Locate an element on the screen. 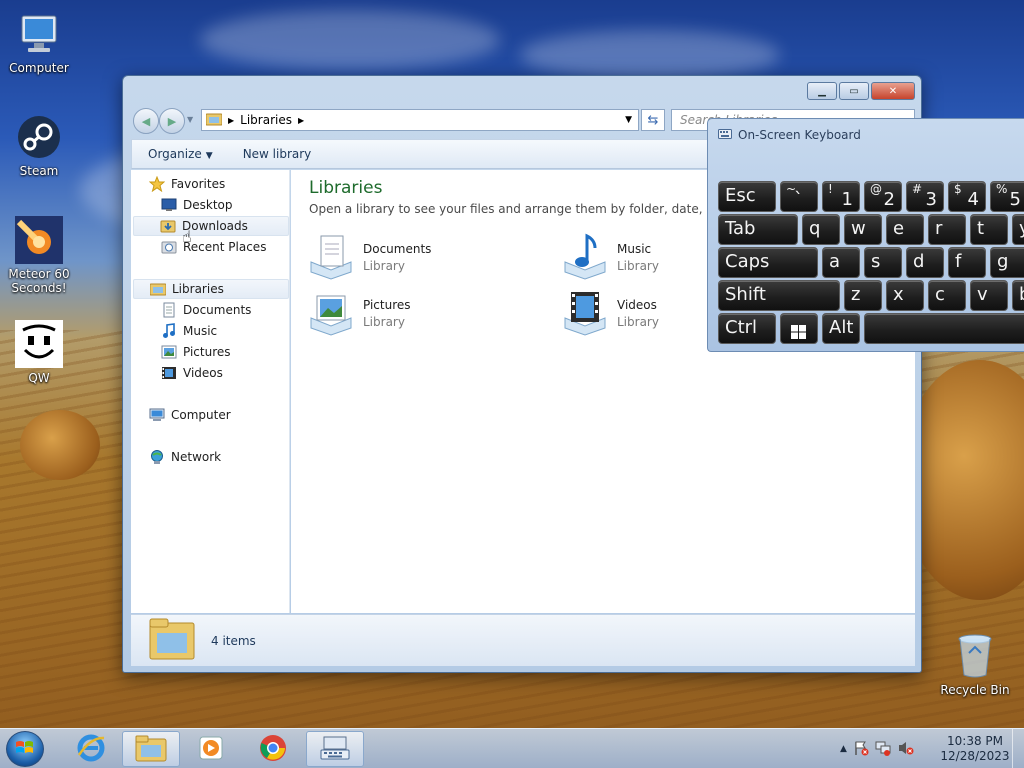 The image size is (1024, 768). nav-computer: Computer is located at coordinates (190, 415).